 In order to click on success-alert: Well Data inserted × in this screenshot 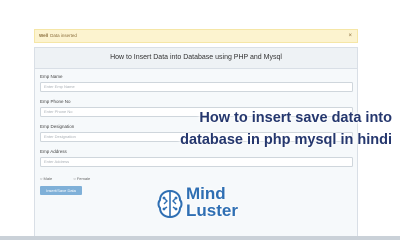, I will do `click(196, 36)`.